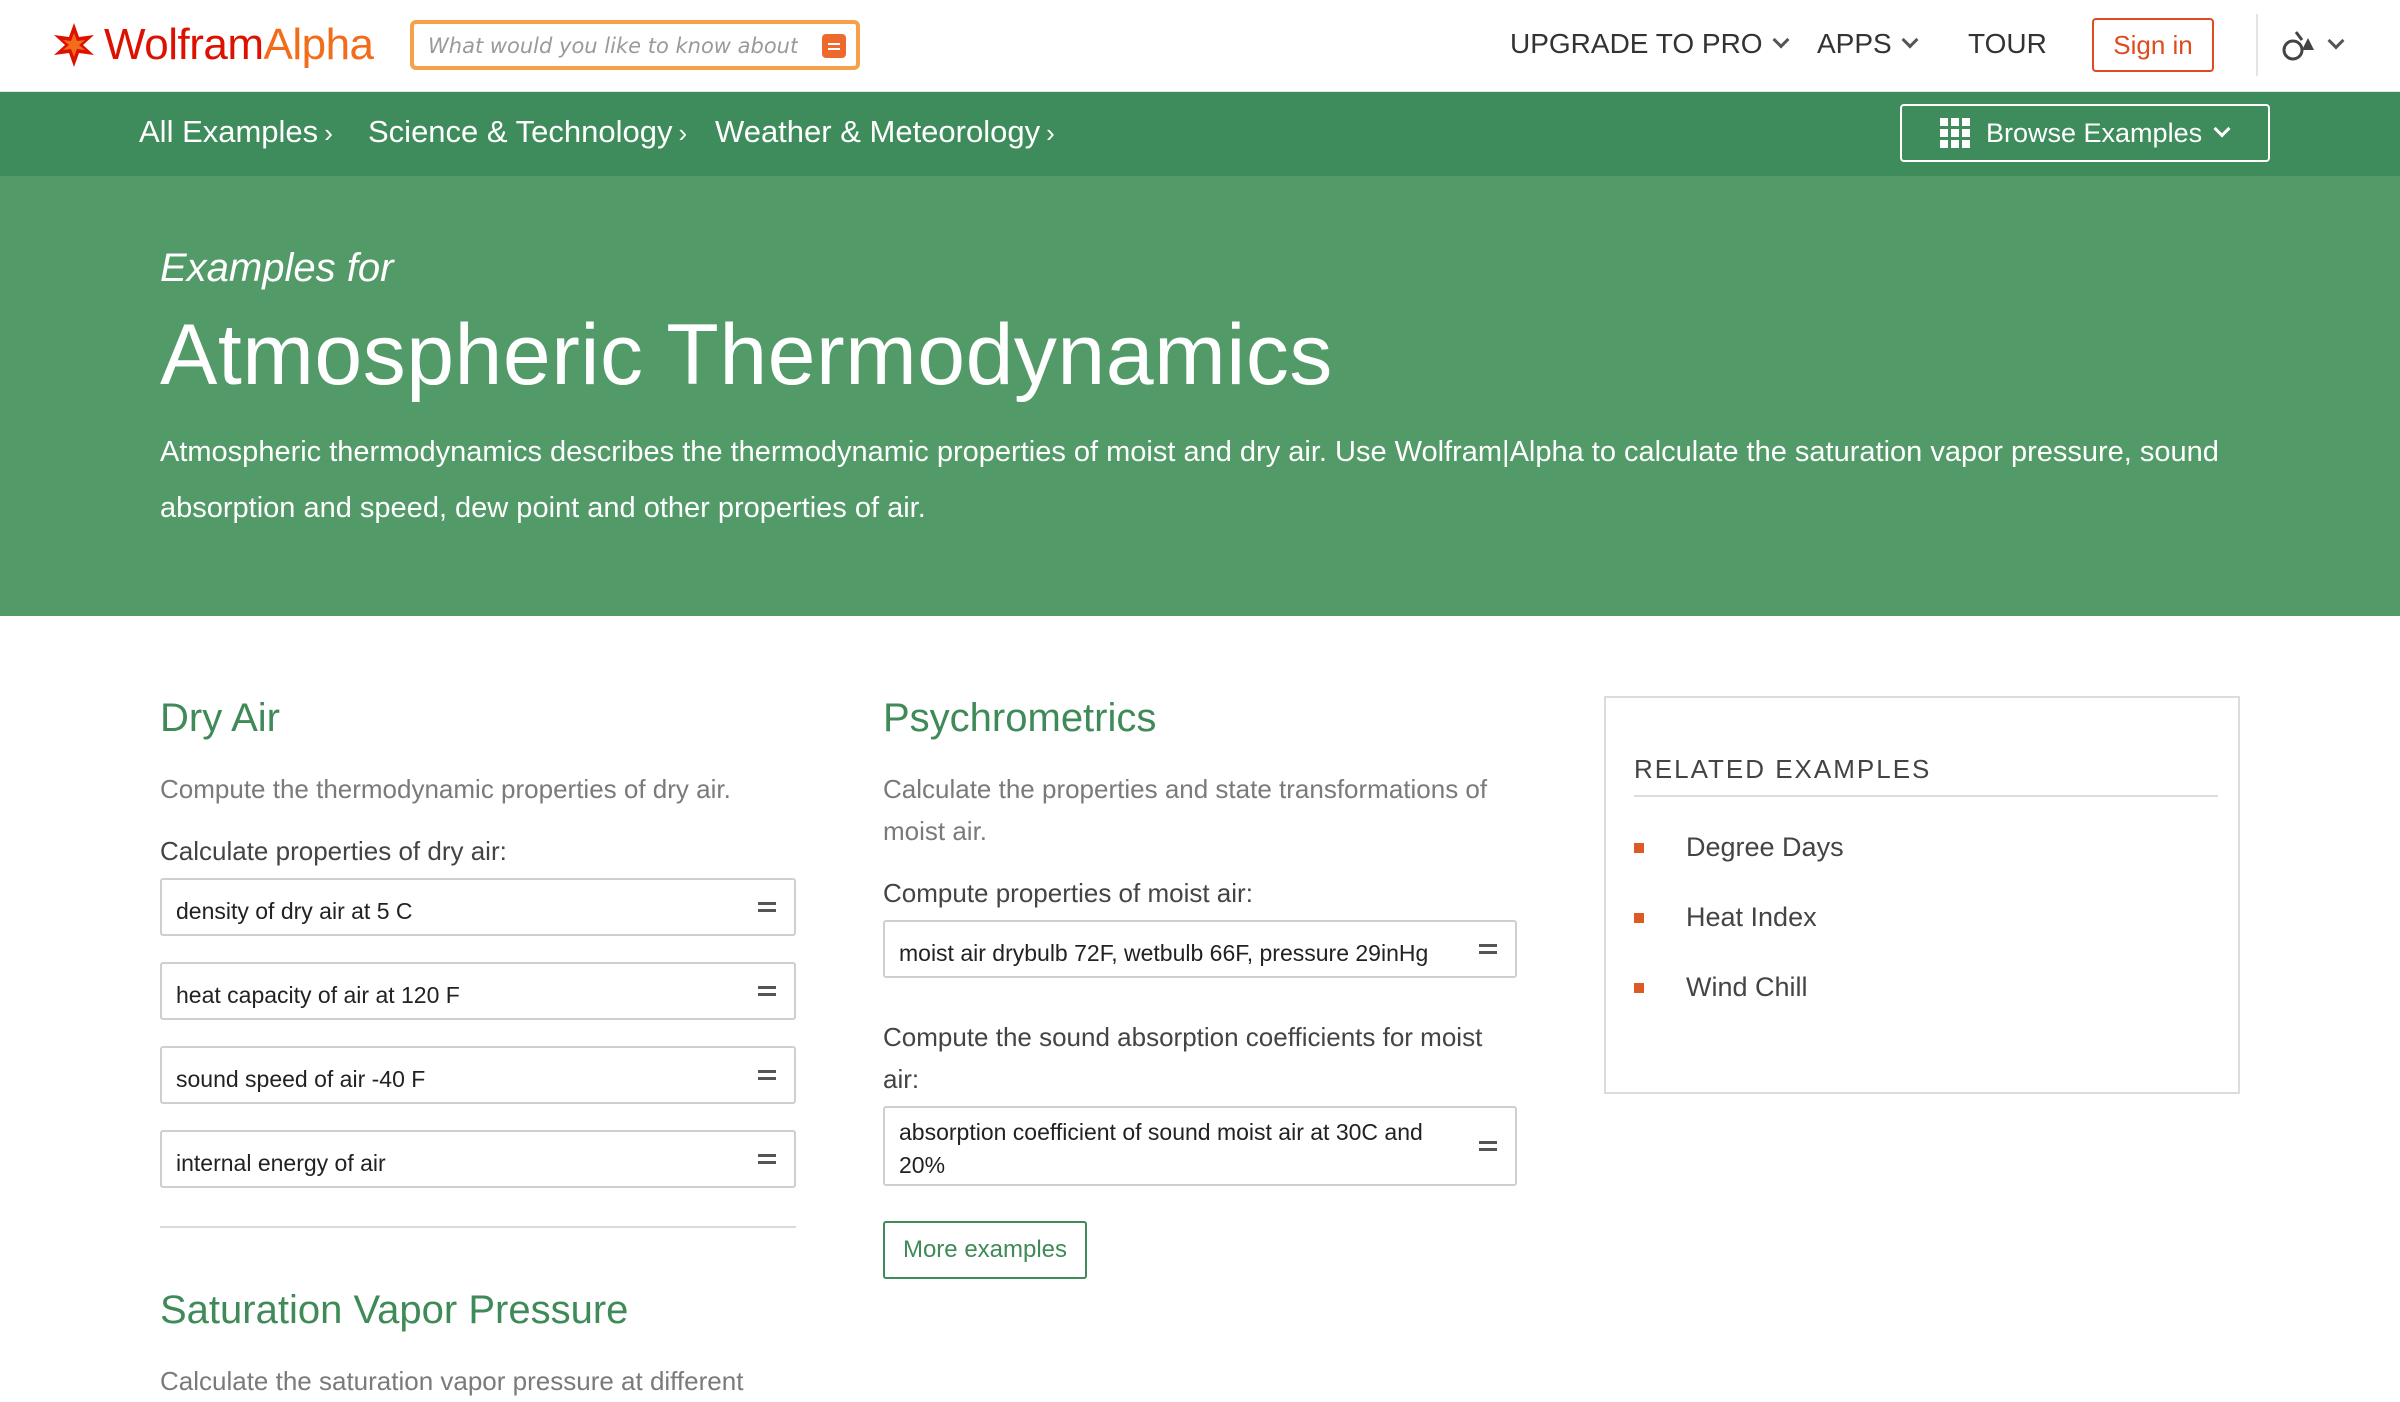 The height and width of the screenshot is (1402, 2400). Describe the element at coordinates (394, 1310) in the screenshot. I see `section-title-saturation-vapor-pressure: Saturation Vapor Pressure` at that location.